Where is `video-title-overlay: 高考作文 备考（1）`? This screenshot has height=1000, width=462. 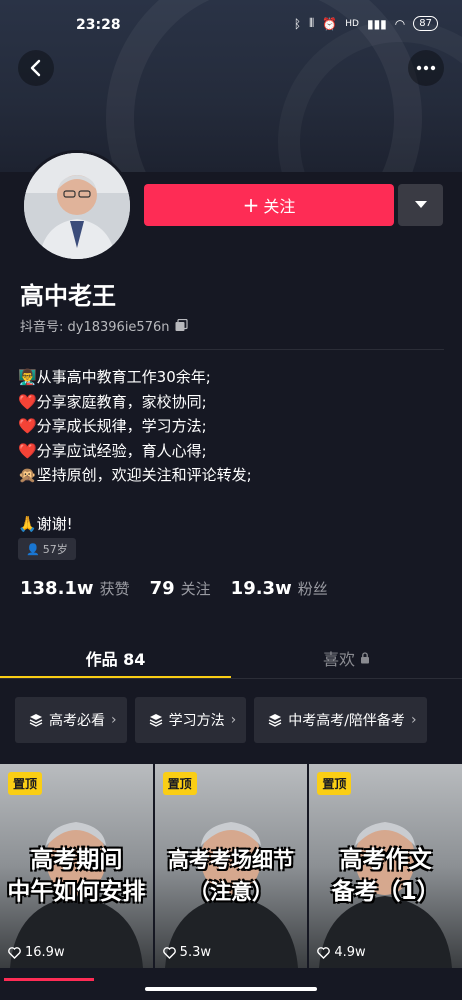
video-title-overlay: 高考作文 备考（1） is located at coordinates (385, 876).